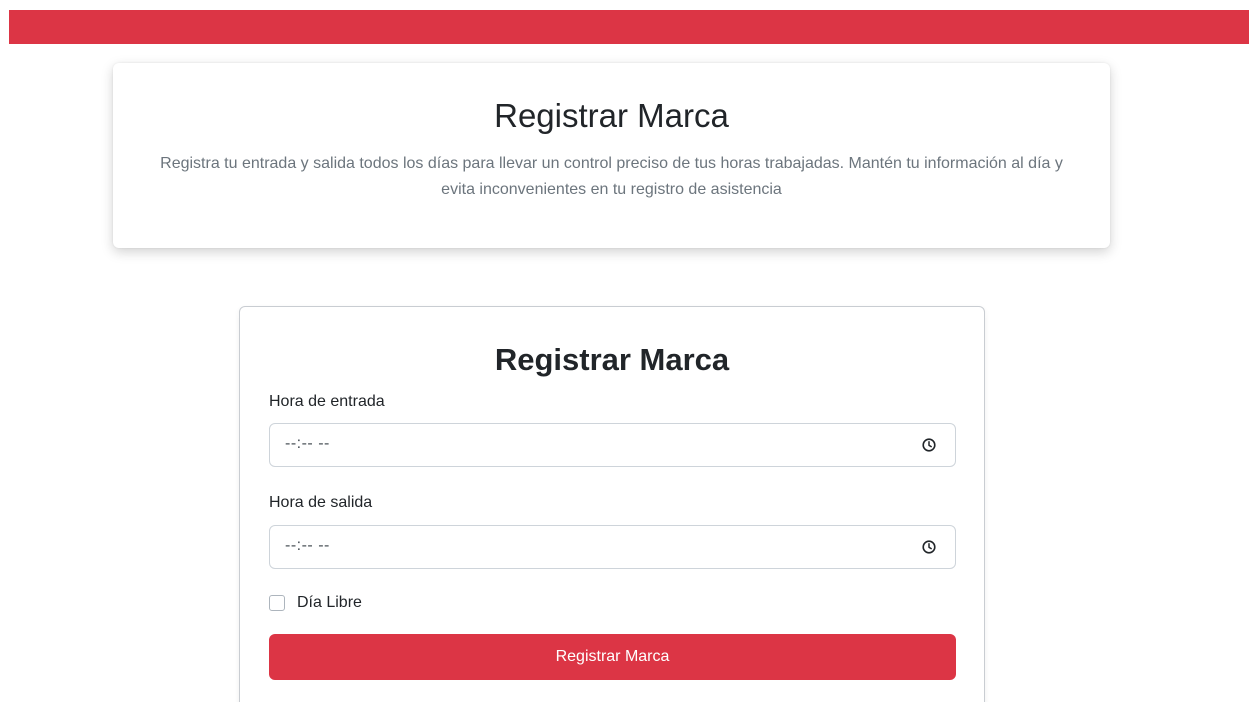  Describe the element at coordinates (612, 657) in the screenshot. I see `register-submit-button: Registrar Marca` at that location.